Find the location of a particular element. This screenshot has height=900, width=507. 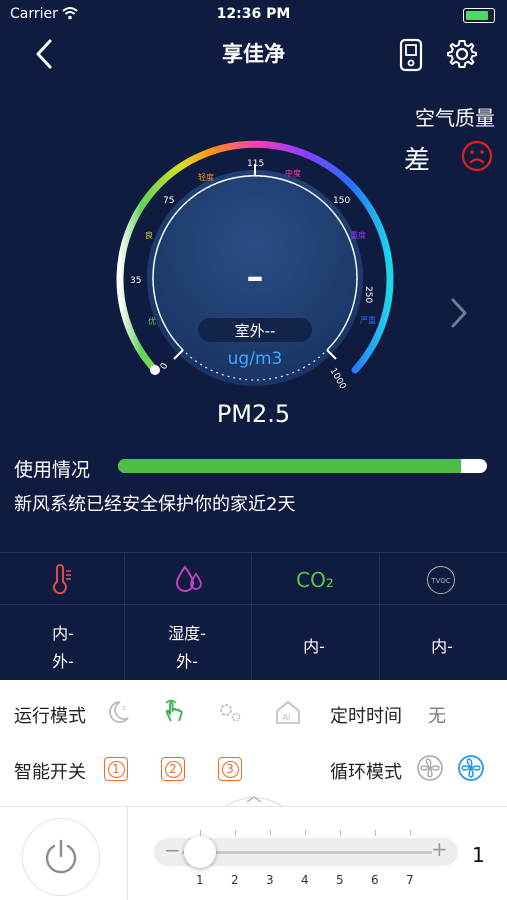

gauge-unit: ug/m3 is located at coordinates (255, 359).